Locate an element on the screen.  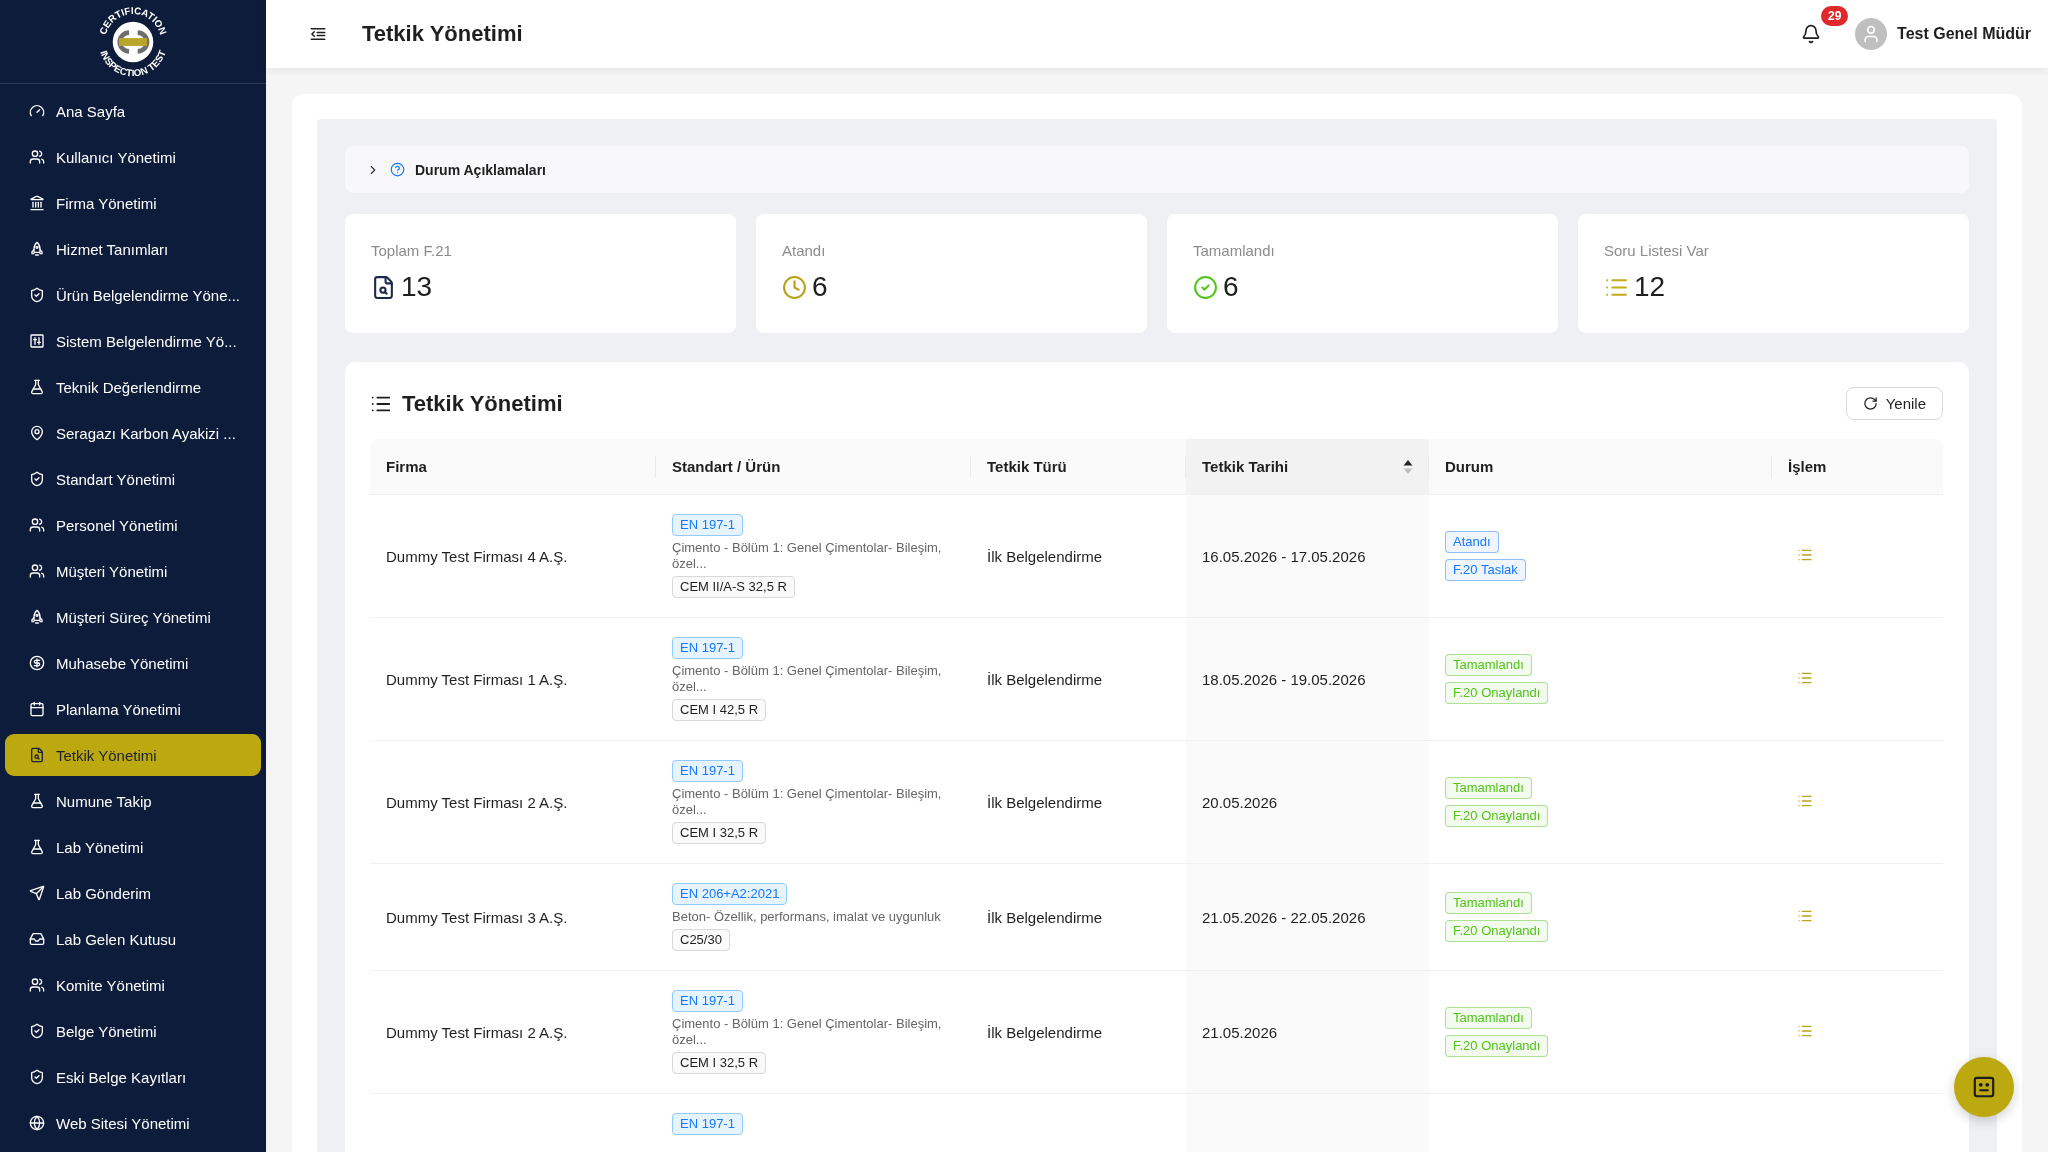
table-cell: 16.05.2026 - 17.05.2026 is located at coordinates (1307, 556).